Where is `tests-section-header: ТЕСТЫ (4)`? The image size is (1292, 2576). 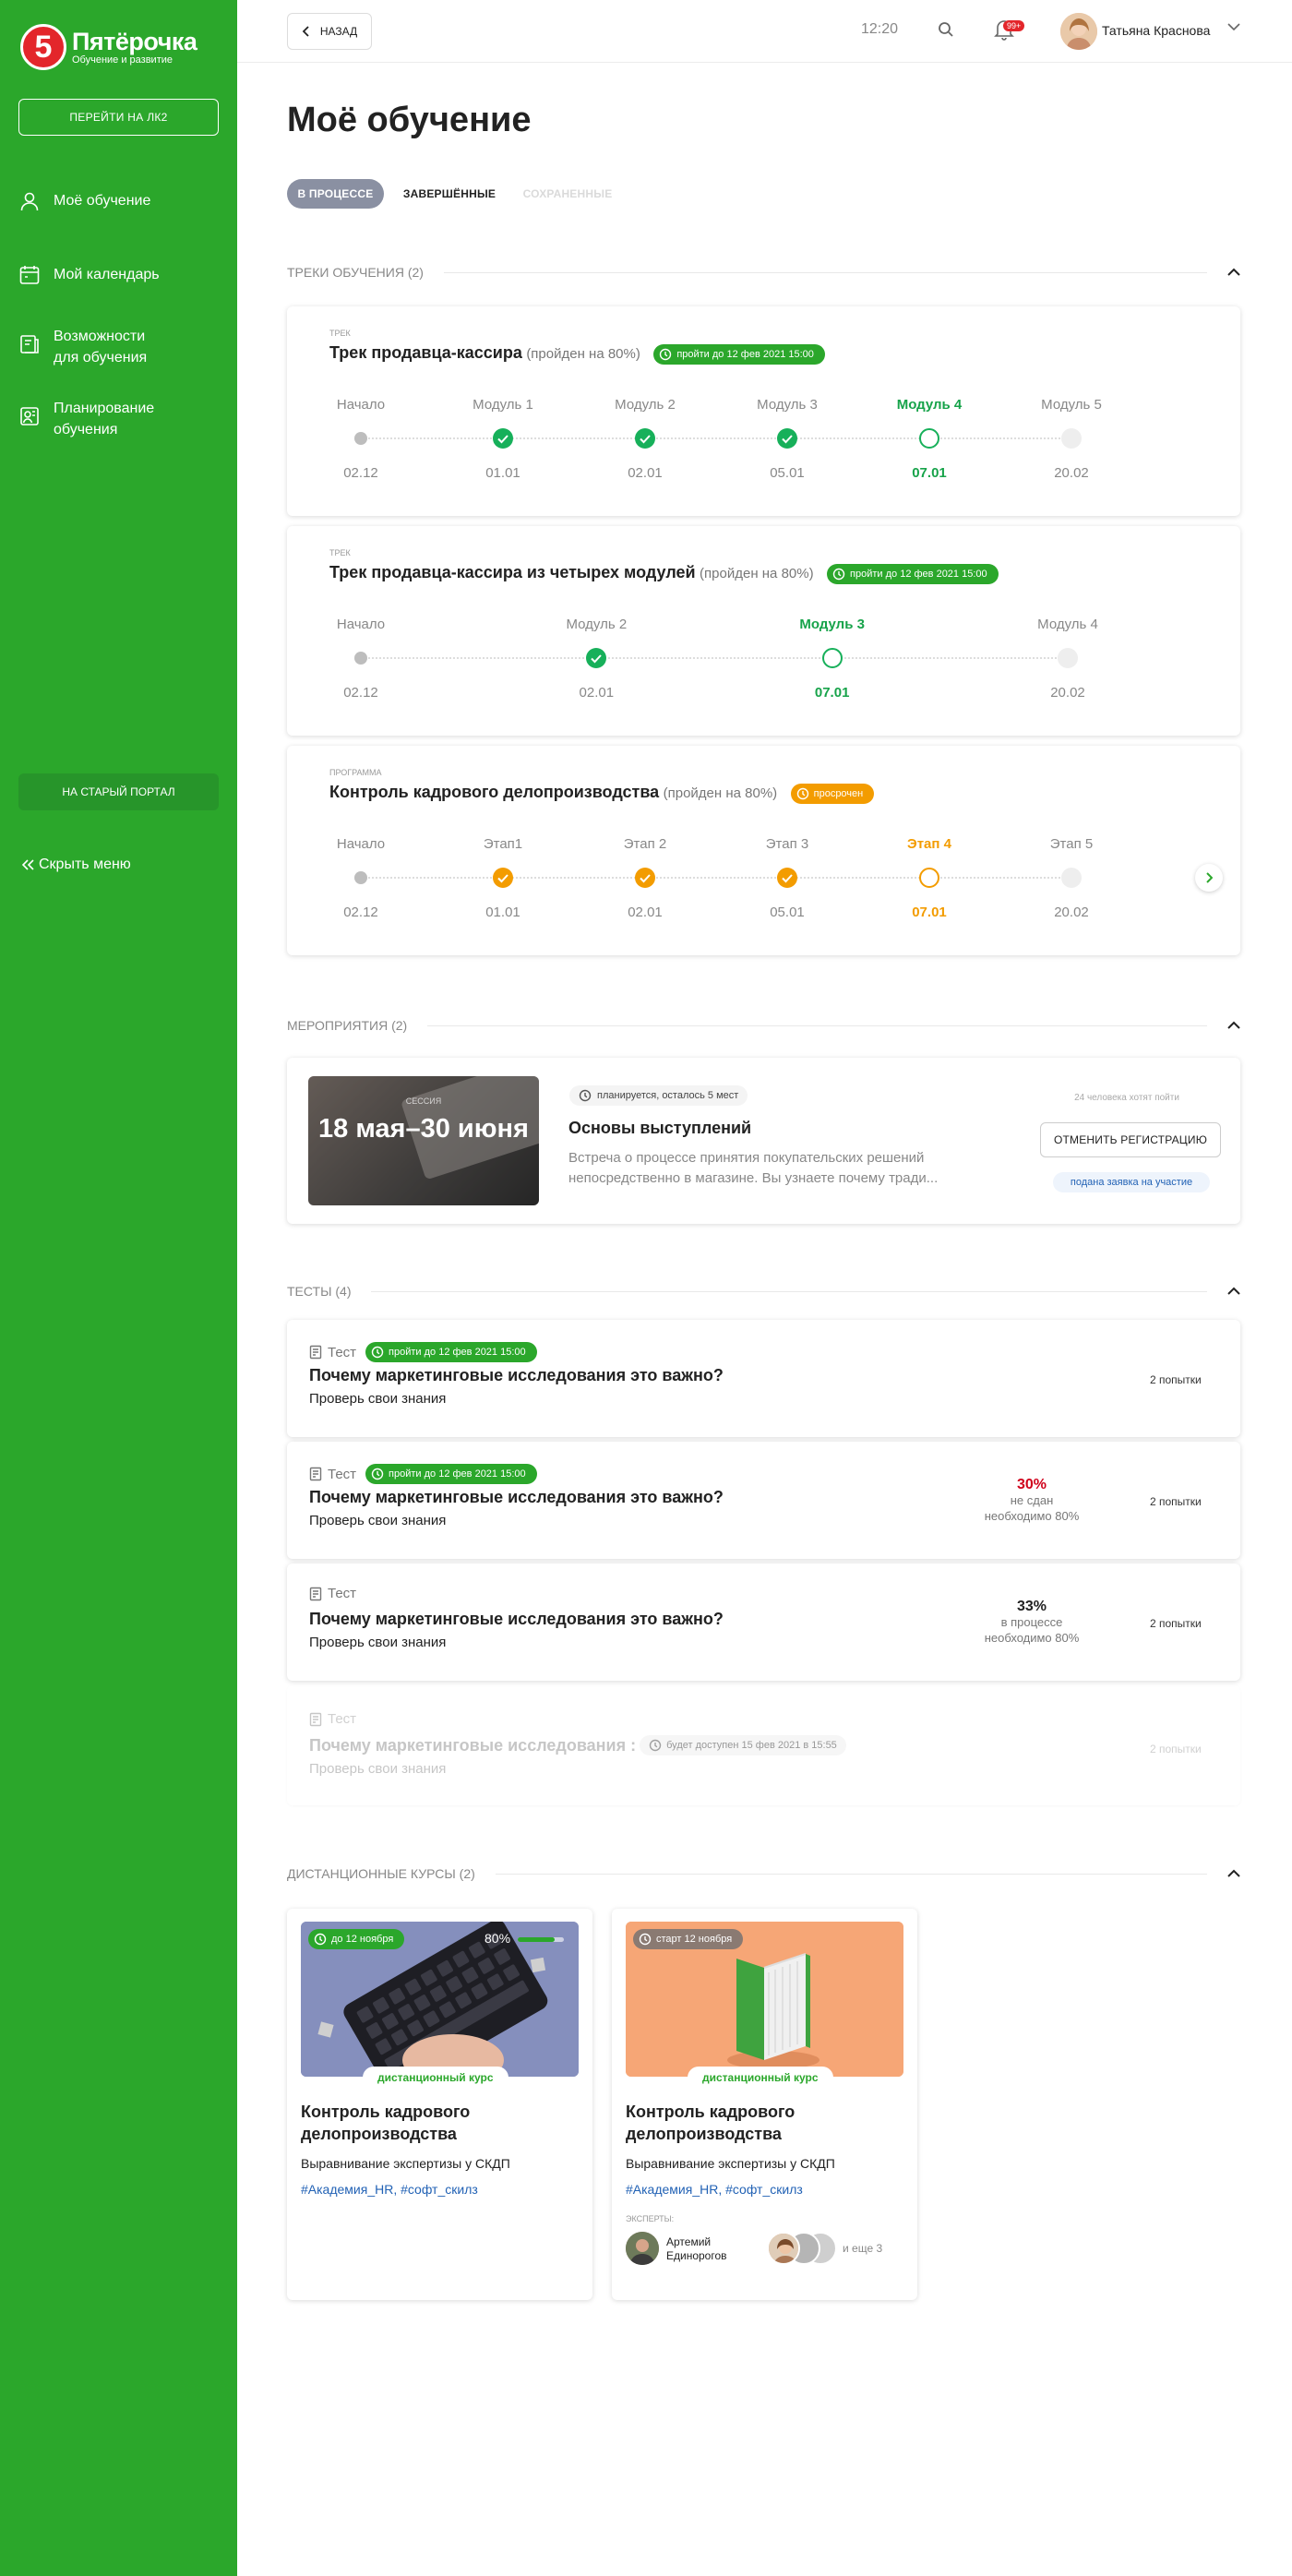 tests-section-header: ТЕСТЫ (4) is located at coordinates (764, 1291).